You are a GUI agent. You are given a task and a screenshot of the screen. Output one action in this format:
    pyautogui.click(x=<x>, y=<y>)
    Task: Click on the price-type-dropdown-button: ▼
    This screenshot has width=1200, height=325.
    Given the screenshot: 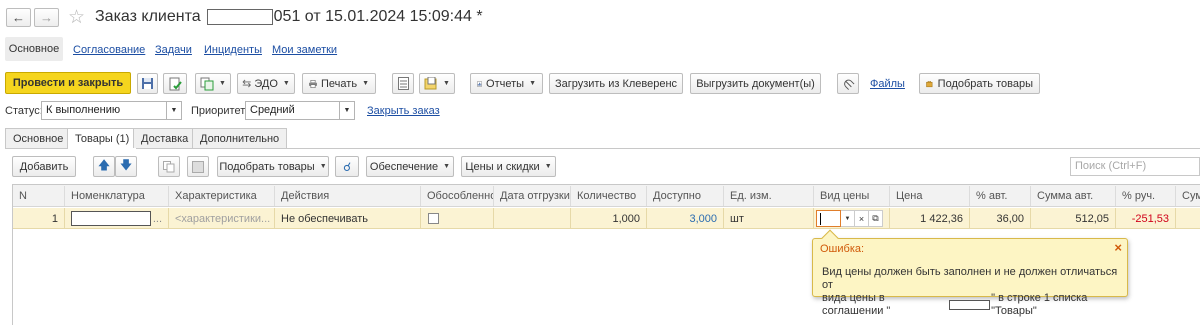 What is the action you would take?
    pyautogui.click(x=848, y=218)
    